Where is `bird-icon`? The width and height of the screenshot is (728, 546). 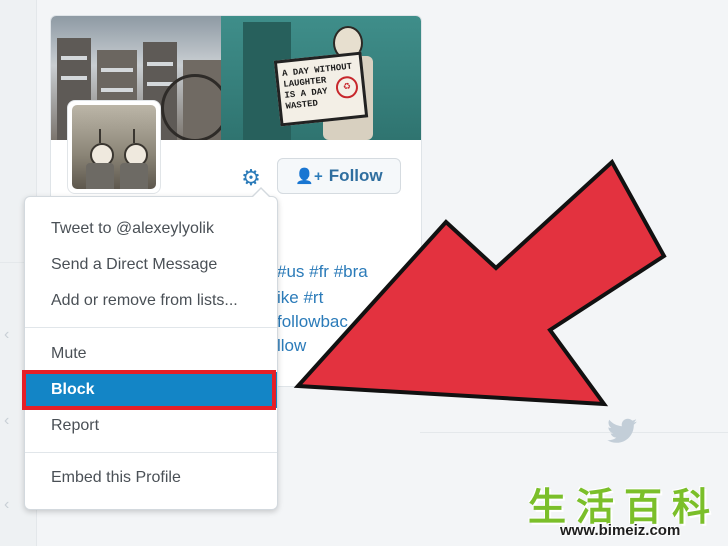
bird-icon is located at coordinates (622, 430).